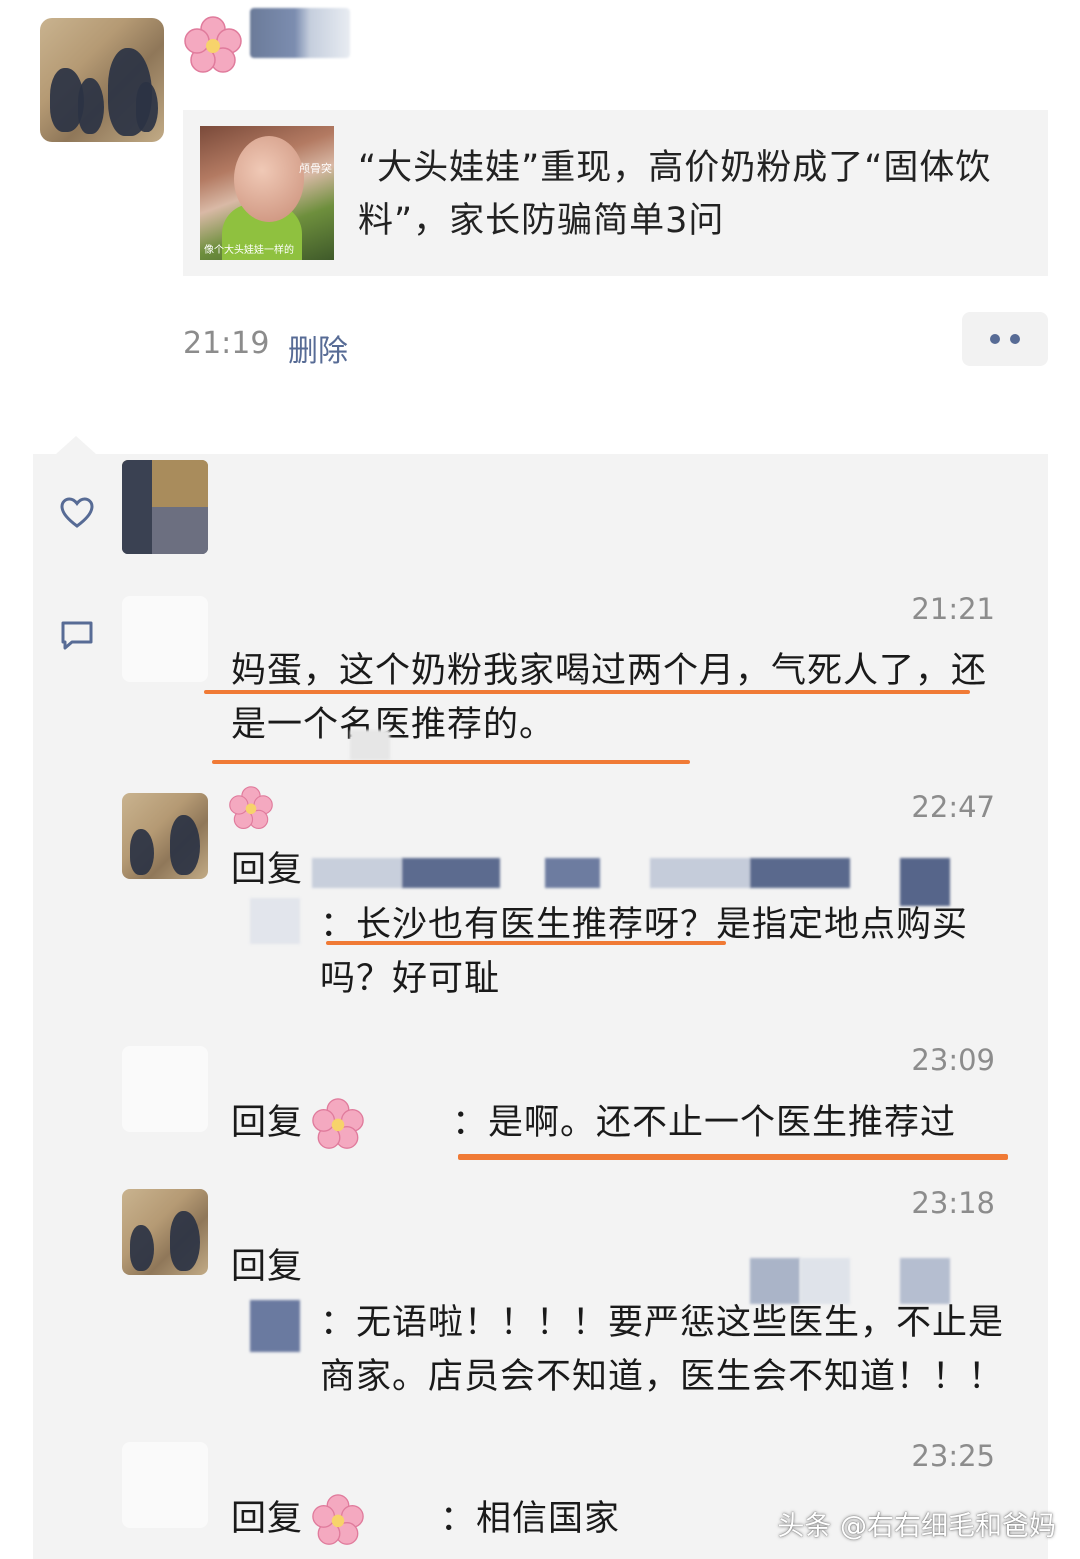 The image size is (1080, 1559). Describe the element at coordinates (300, 33) in the screenshot. I see `author-name-redacted` at that location.